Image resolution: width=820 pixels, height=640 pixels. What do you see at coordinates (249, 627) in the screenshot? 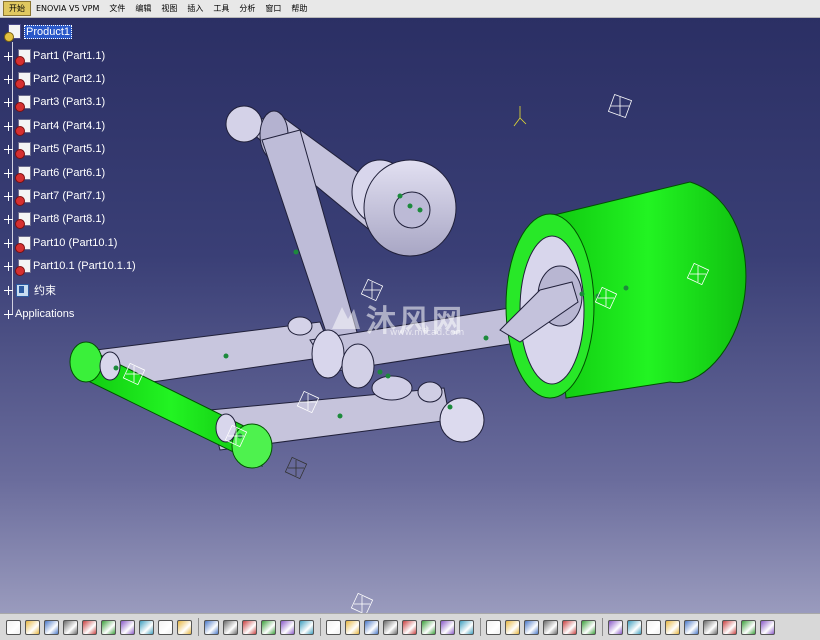
I see `table-icon` at bounding box center [249, 627].